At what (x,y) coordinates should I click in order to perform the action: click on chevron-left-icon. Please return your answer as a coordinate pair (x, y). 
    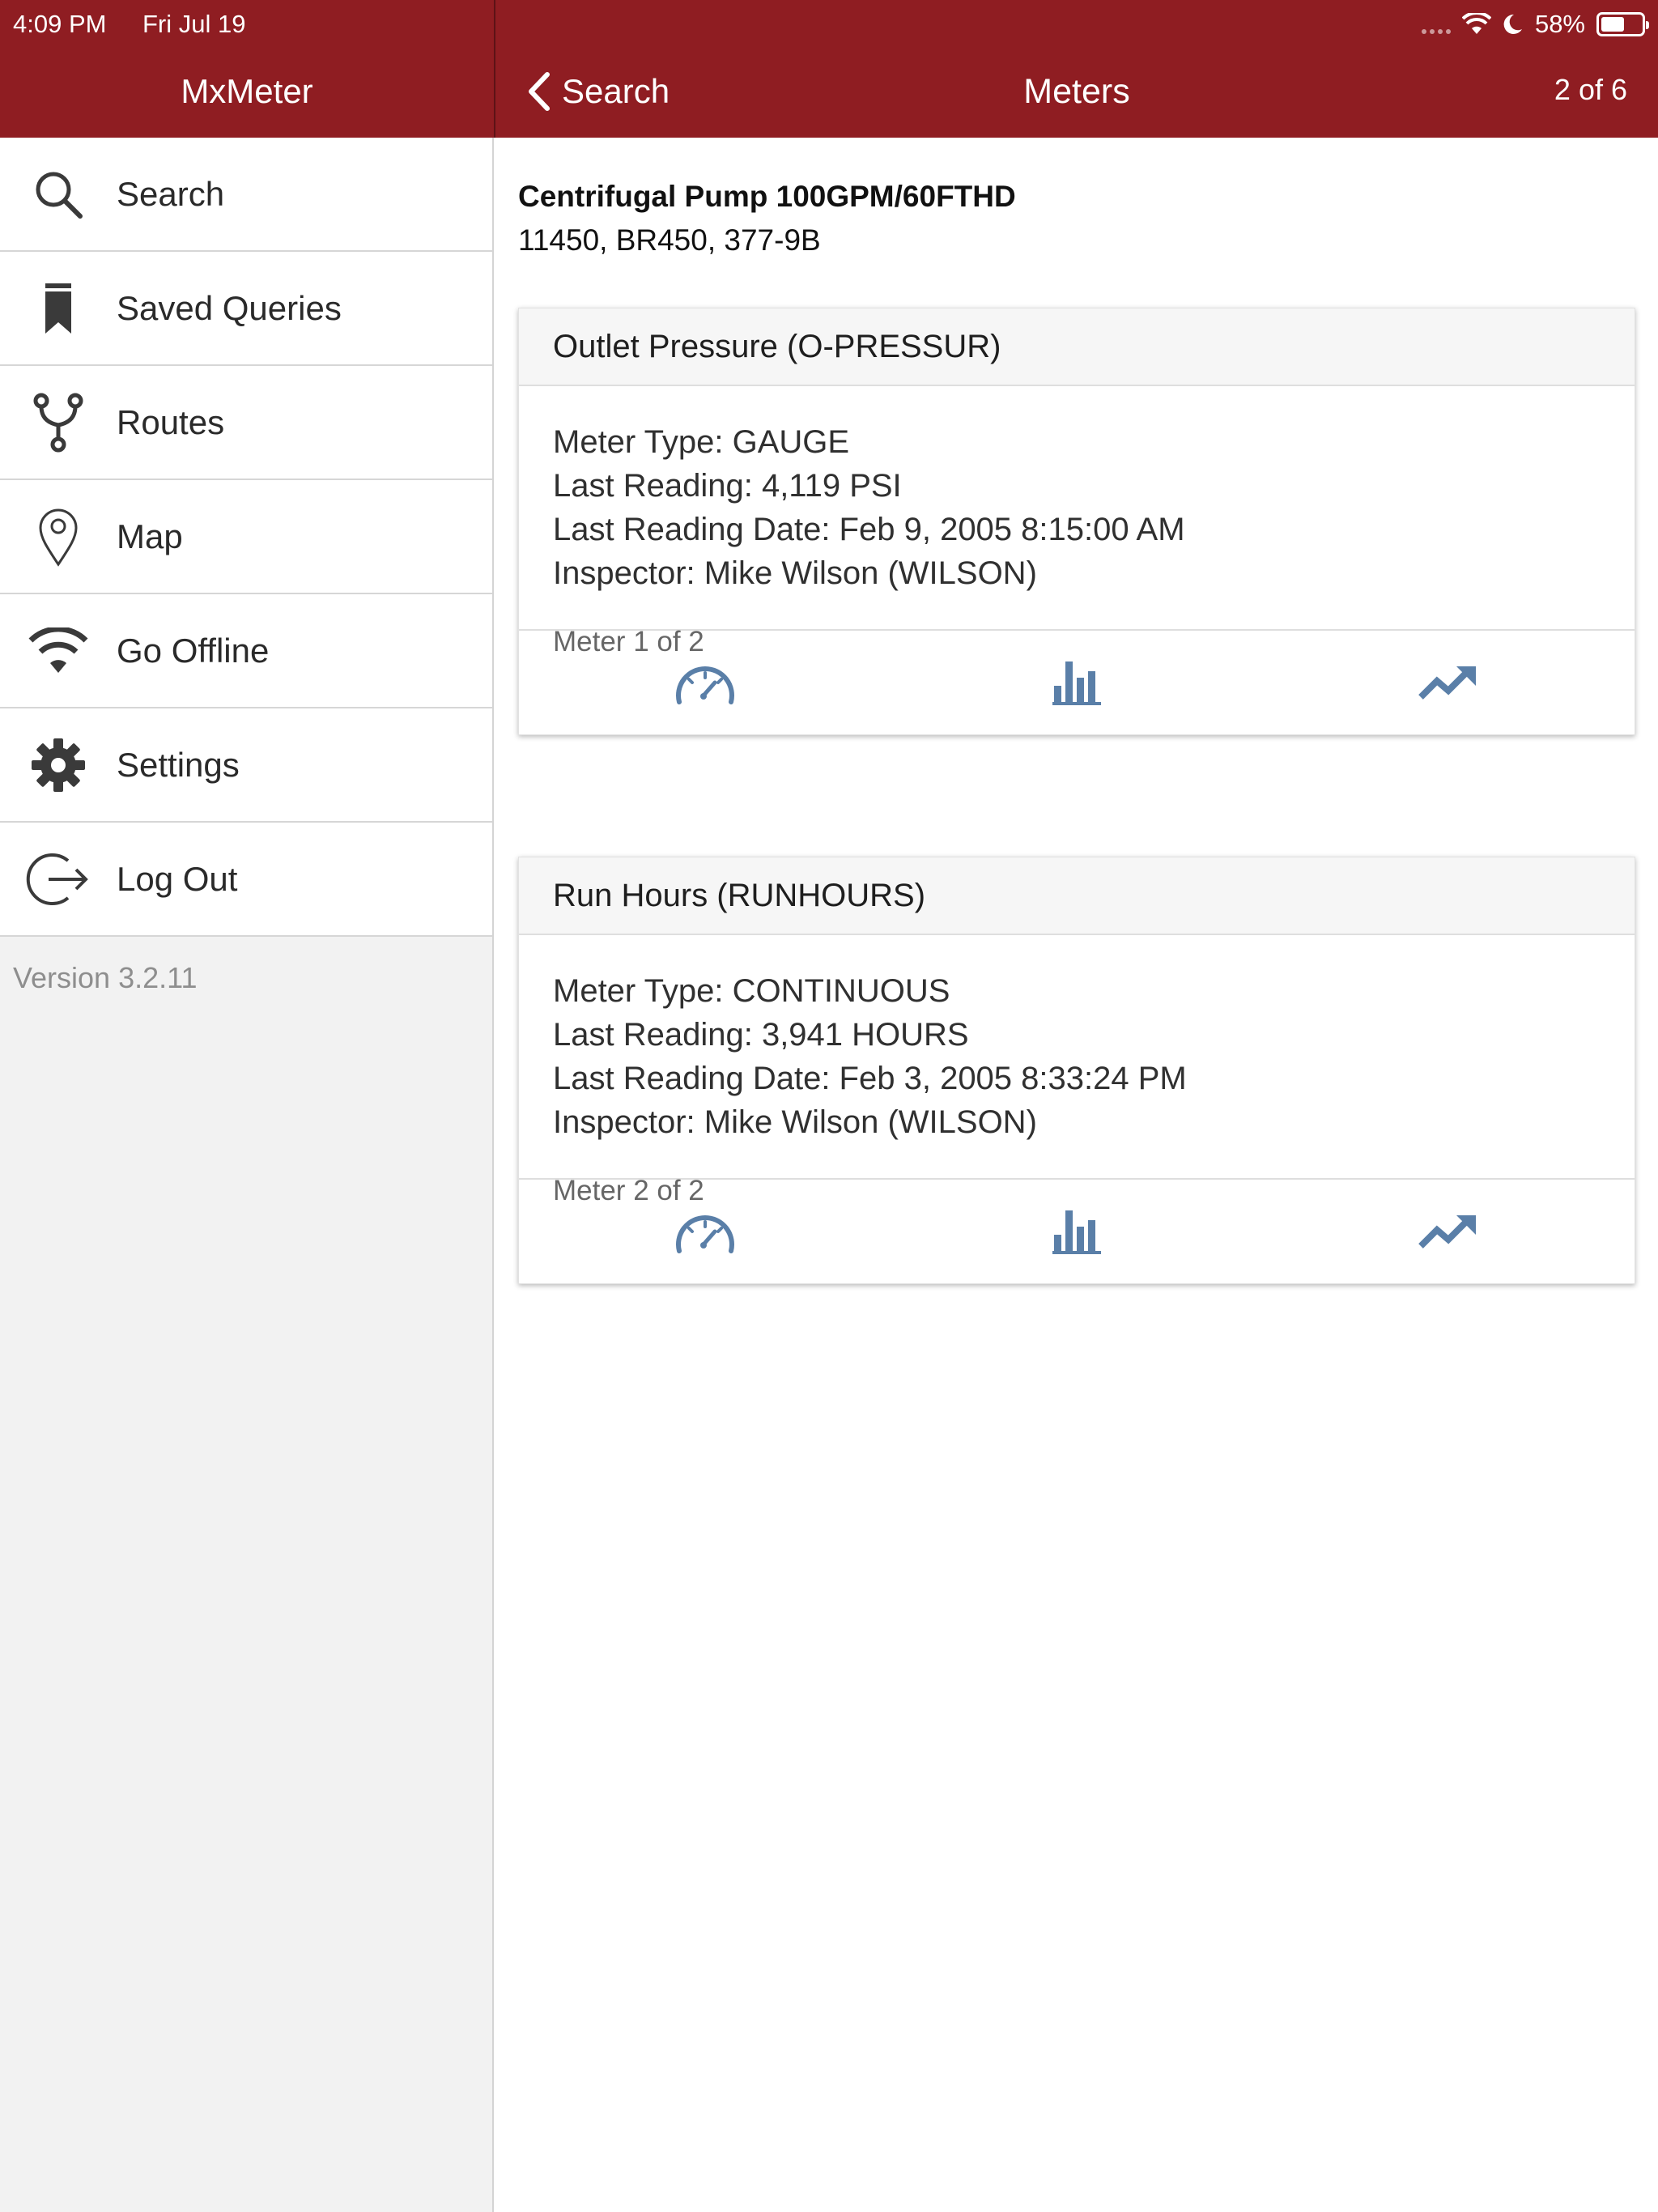
    Looking at the image, I should click on (539, 92).